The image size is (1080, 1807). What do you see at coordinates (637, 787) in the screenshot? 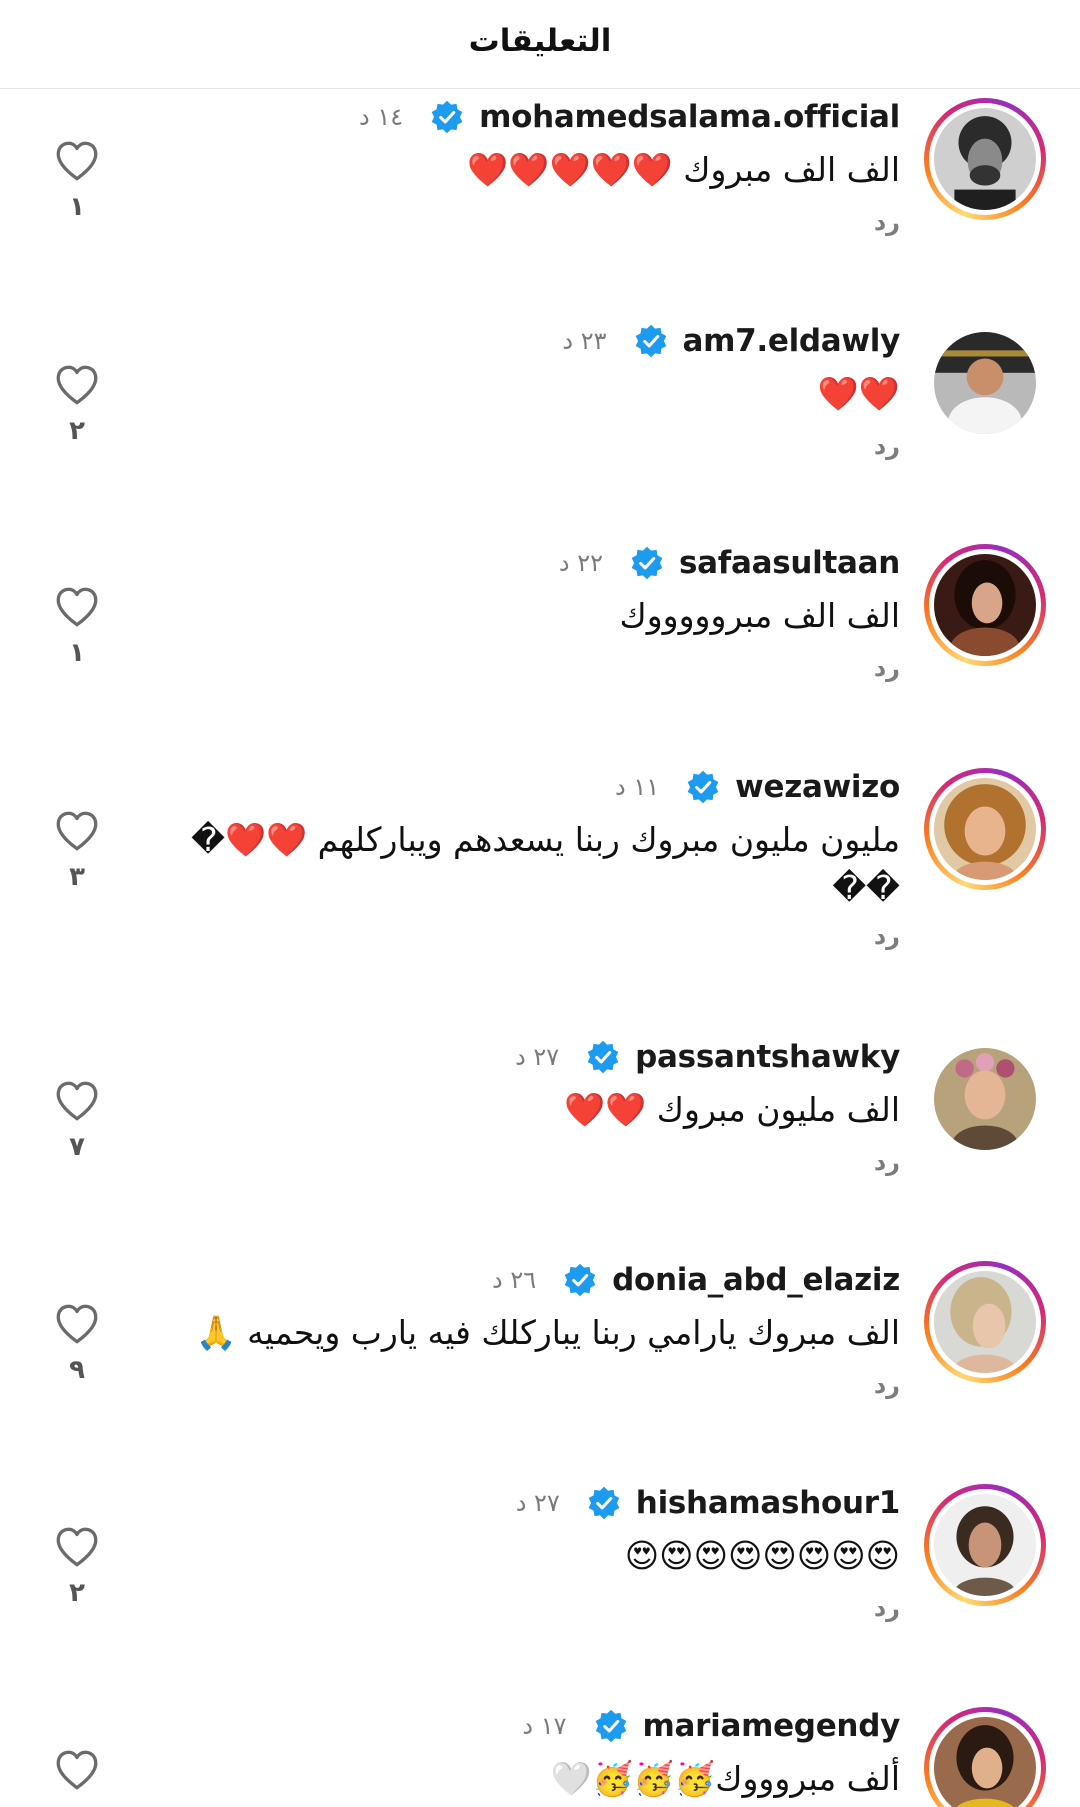
I see `timestamp: ١١ د` at bounding box center [637, 787].